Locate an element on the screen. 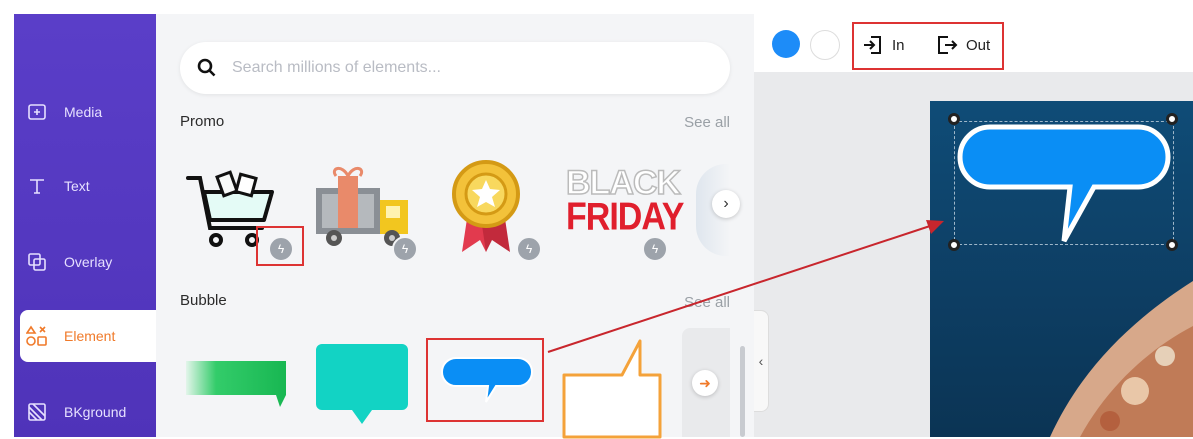 This screenshot has width=1193, height=439. folder-plus-icon is located at coordinates (37, 112).